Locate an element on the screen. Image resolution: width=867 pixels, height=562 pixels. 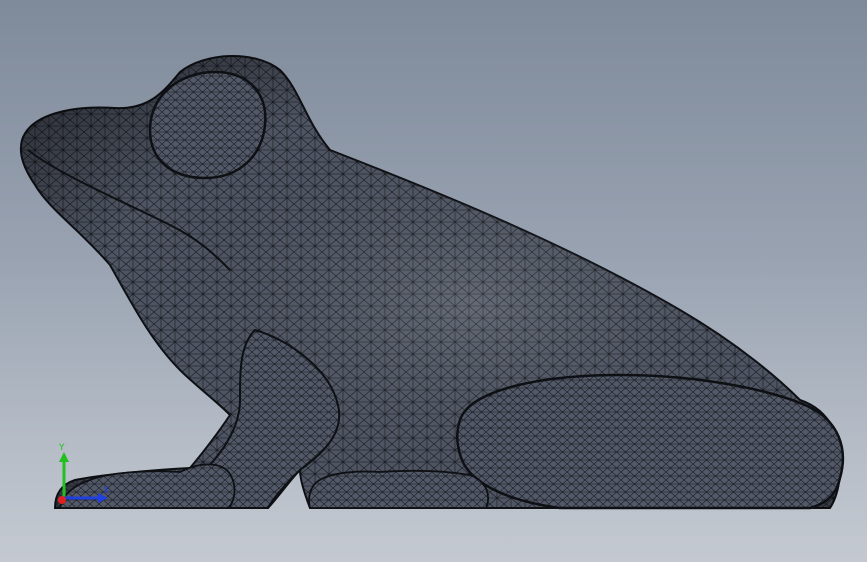
y-axis-label: Y is located at coordinates (62, 448).